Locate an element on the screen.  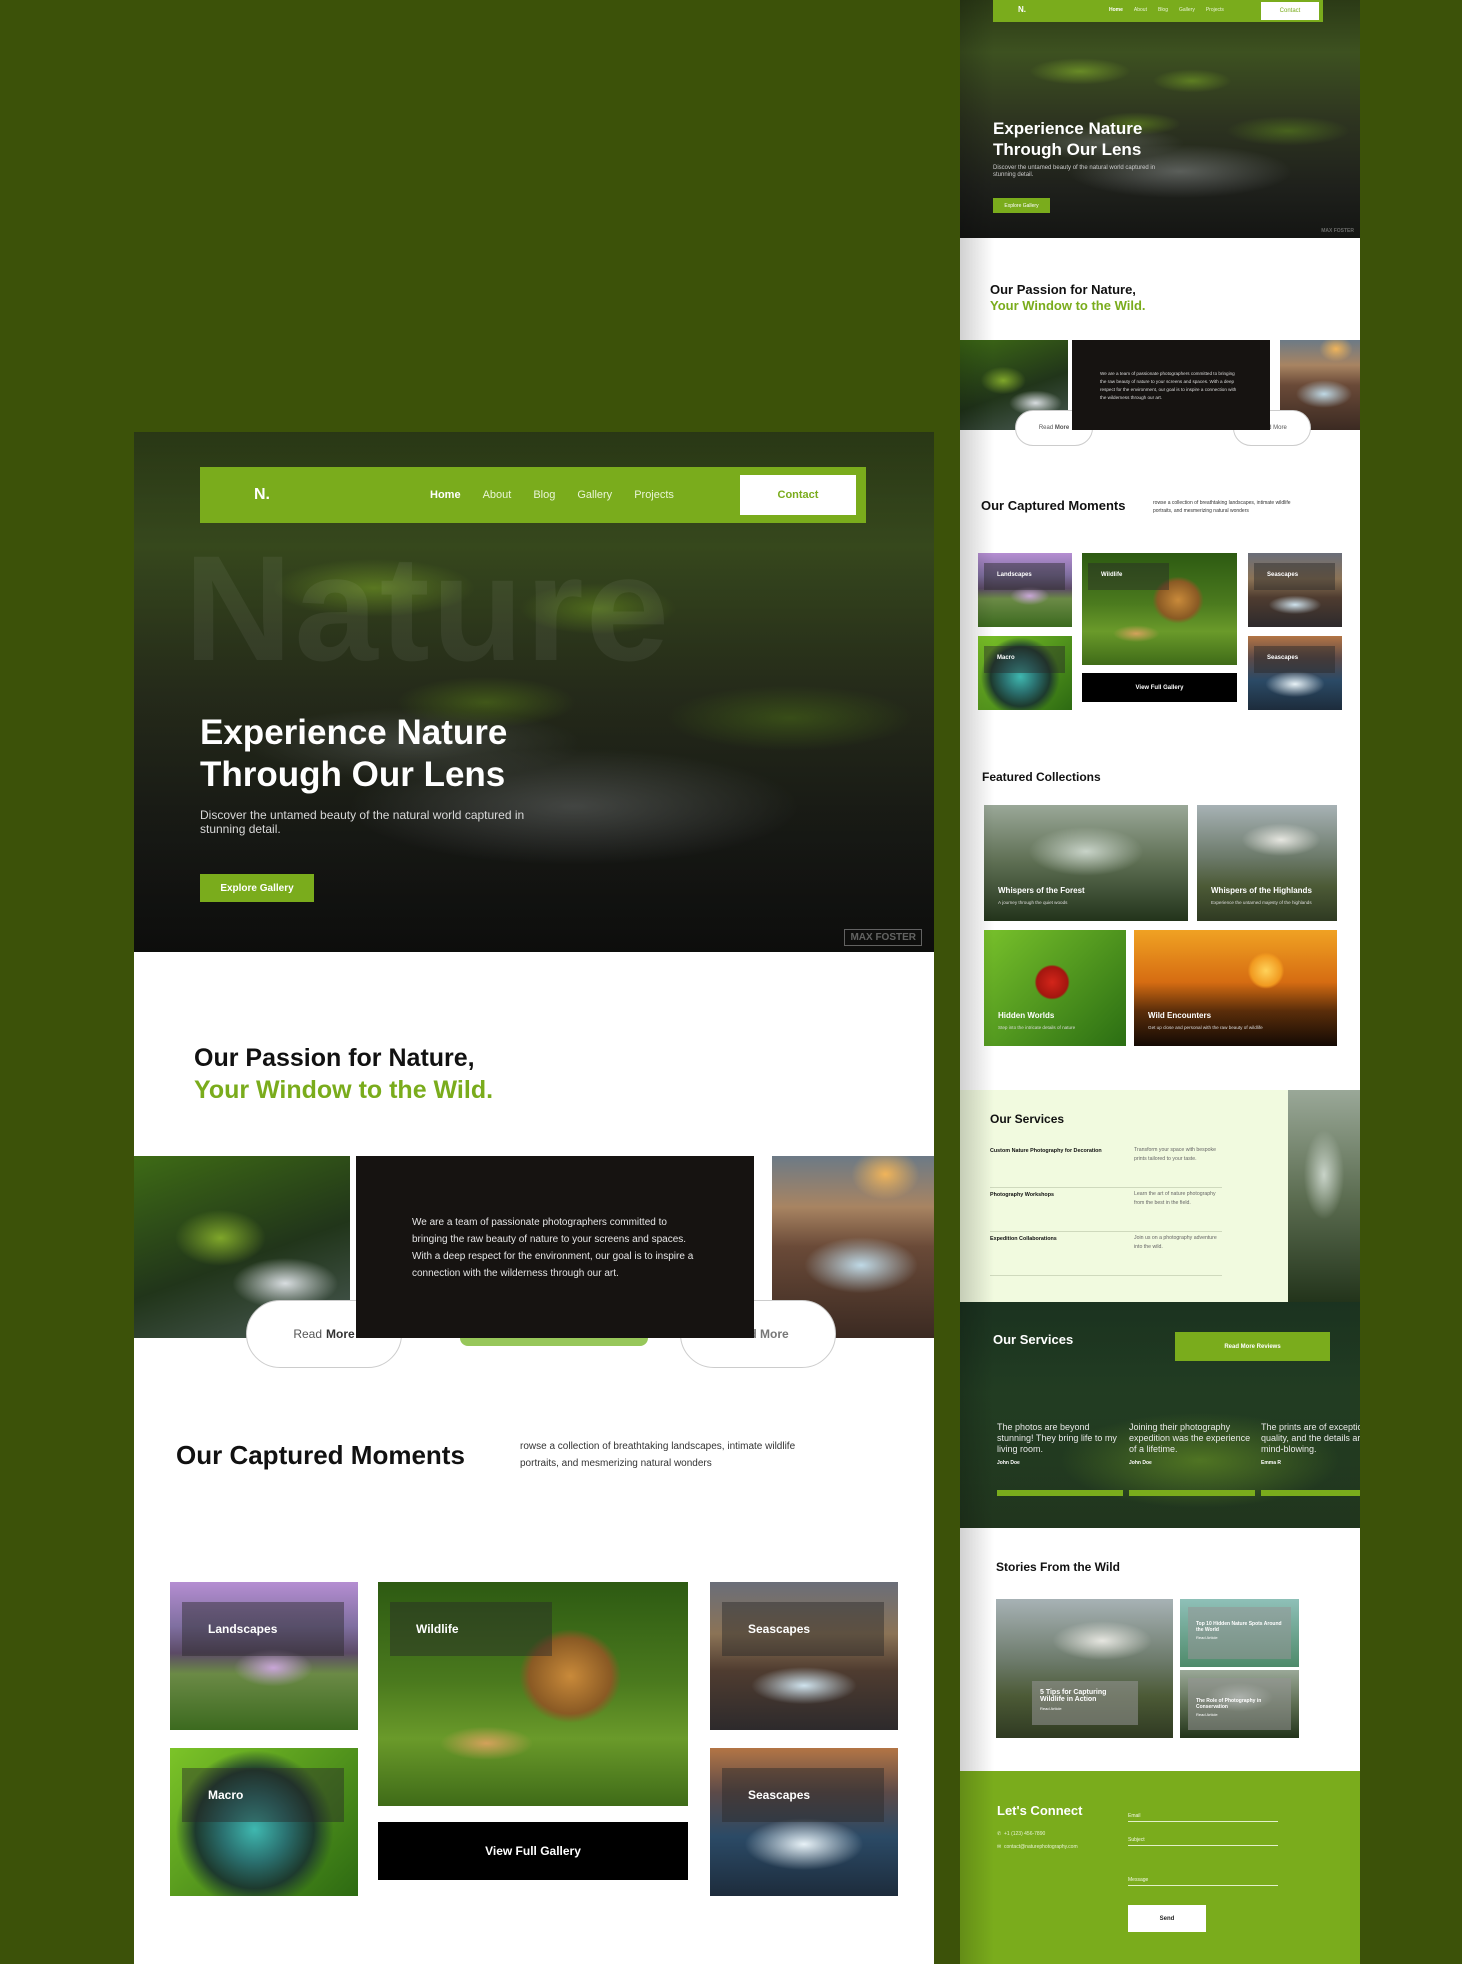
explore-gallery-button: Explore Gallery is located at coordinates (257, 888).